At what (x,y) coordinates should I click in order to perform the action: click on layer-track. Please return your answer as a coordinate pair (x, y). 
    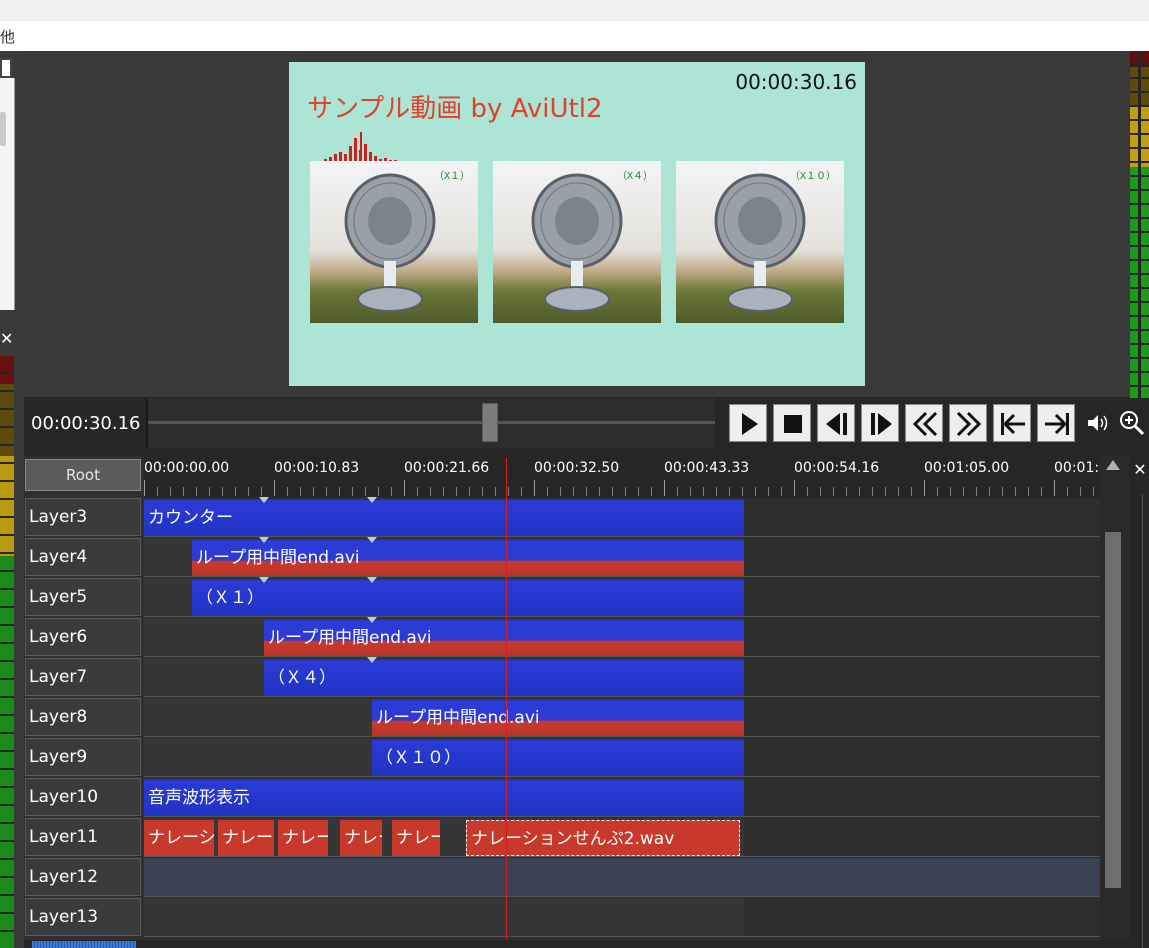
    Looking at the image, I should click on (622, 877).